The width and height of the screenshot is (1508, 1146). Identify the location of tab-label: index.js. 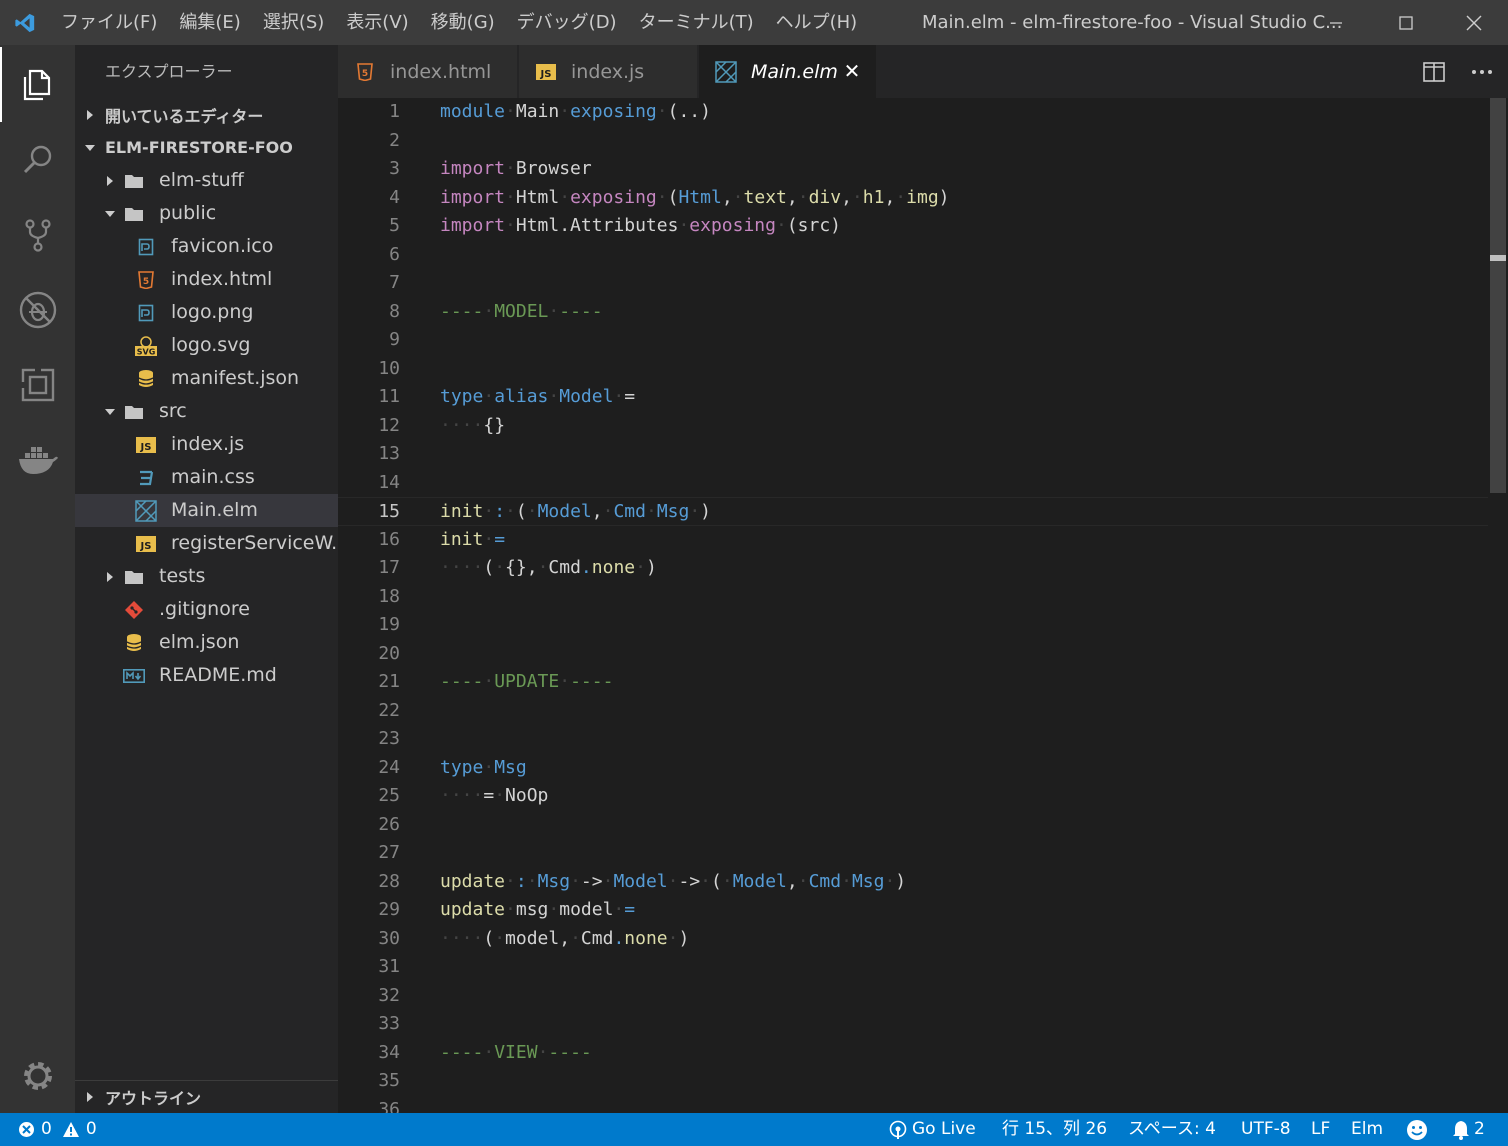
(608, 71).